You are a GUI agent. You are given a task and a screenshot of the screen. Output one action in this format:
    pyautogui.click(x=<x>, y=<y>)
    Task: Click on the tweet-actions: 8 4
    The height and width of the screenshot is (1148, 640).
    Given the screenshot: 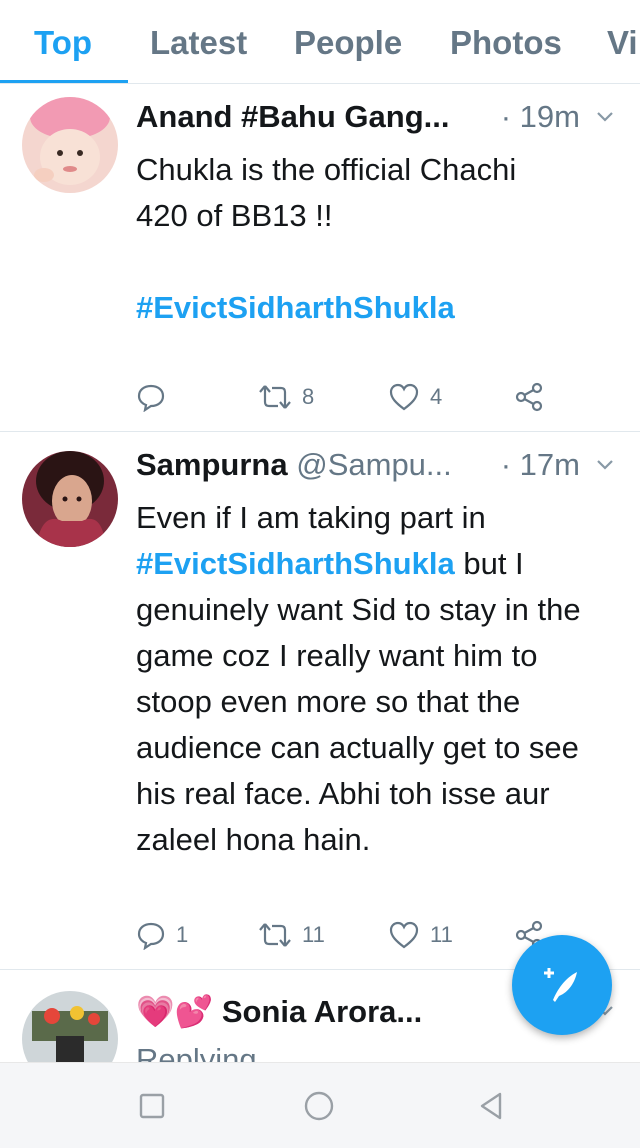 What is the action you would take?
    pyautogui.click(x=346, y=397)
    